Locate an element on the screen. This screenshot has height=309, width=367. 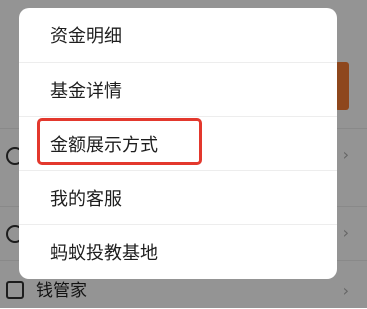
menu-item-label: 我的客服 is located at coordinates (86, 199).